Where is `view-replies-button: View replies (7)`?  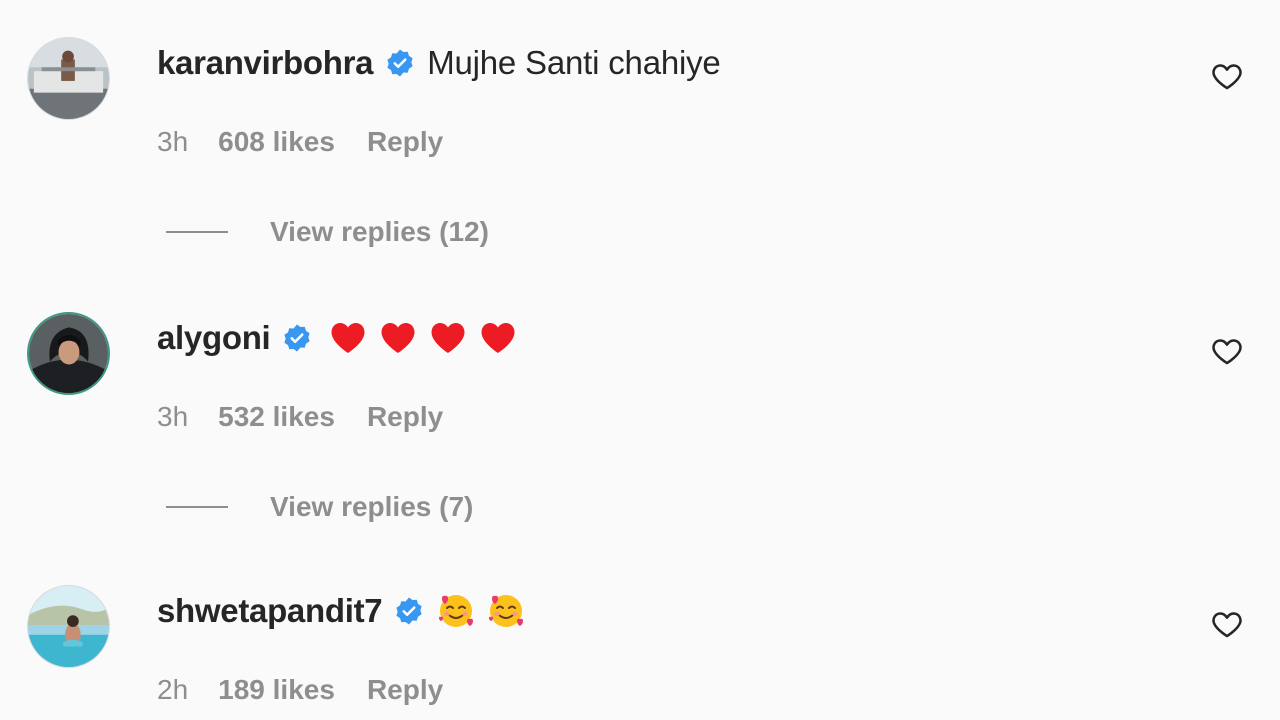
view-replies-button: View replies (7) is located at coordinates (319, 507).